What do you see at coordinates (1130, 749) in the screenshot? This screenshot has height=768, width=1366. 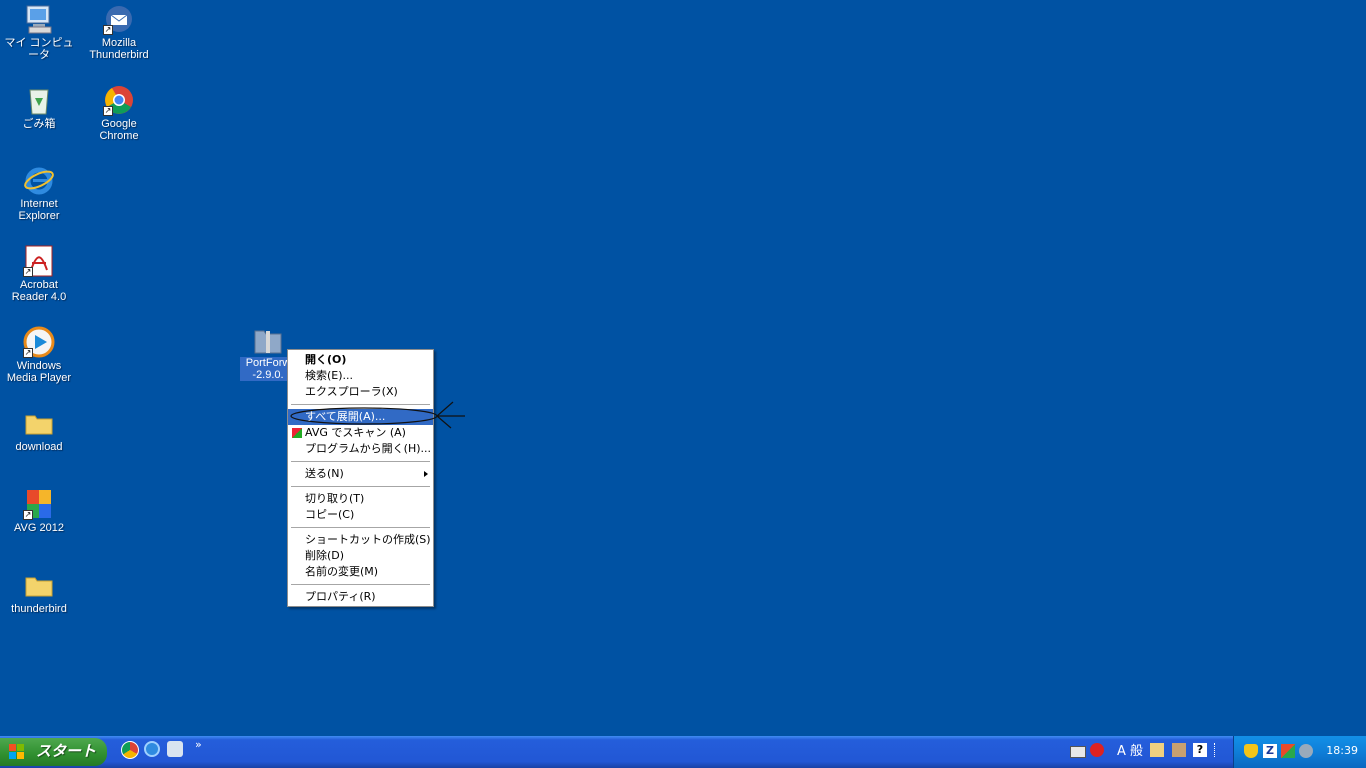 I see `ime-mode-indicator: A 般` at bounding box center [1130, 749].